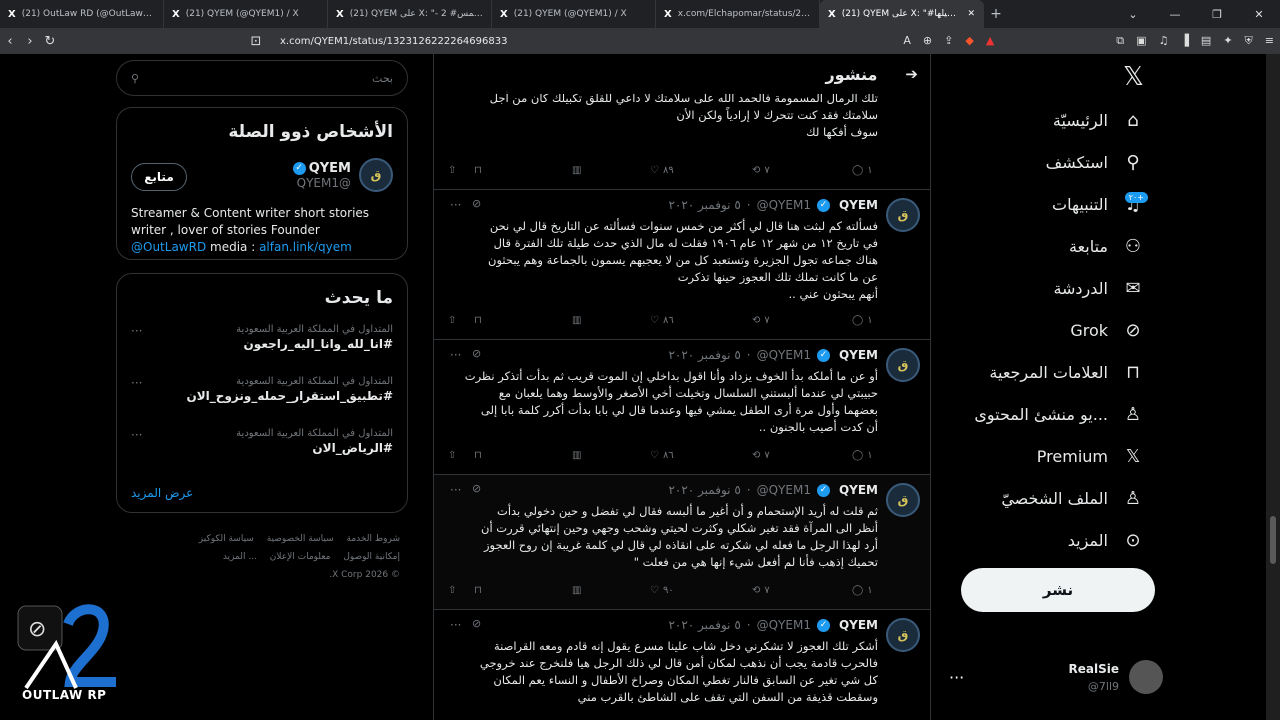 This screenshot has height=720, width=1280. Describe the element at coordinates (1059, 414) in the screenshot. I see `nav-creator: ♙ ...يو منشئ المحتوى` at that location.